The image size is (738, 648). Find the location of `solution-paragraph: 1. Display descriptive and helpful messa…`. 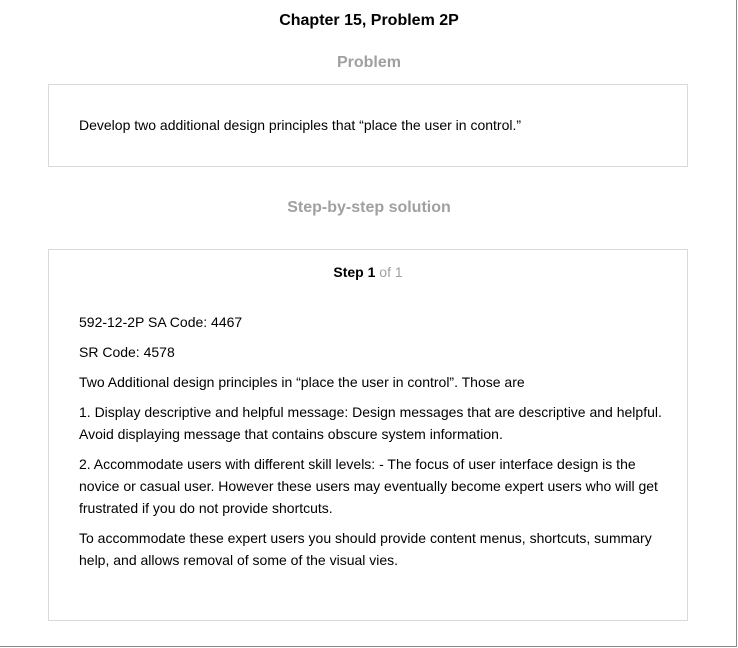

solution-paragraph: 1. Display descriptive and helpful messa… is located at coordinates (370, 423).